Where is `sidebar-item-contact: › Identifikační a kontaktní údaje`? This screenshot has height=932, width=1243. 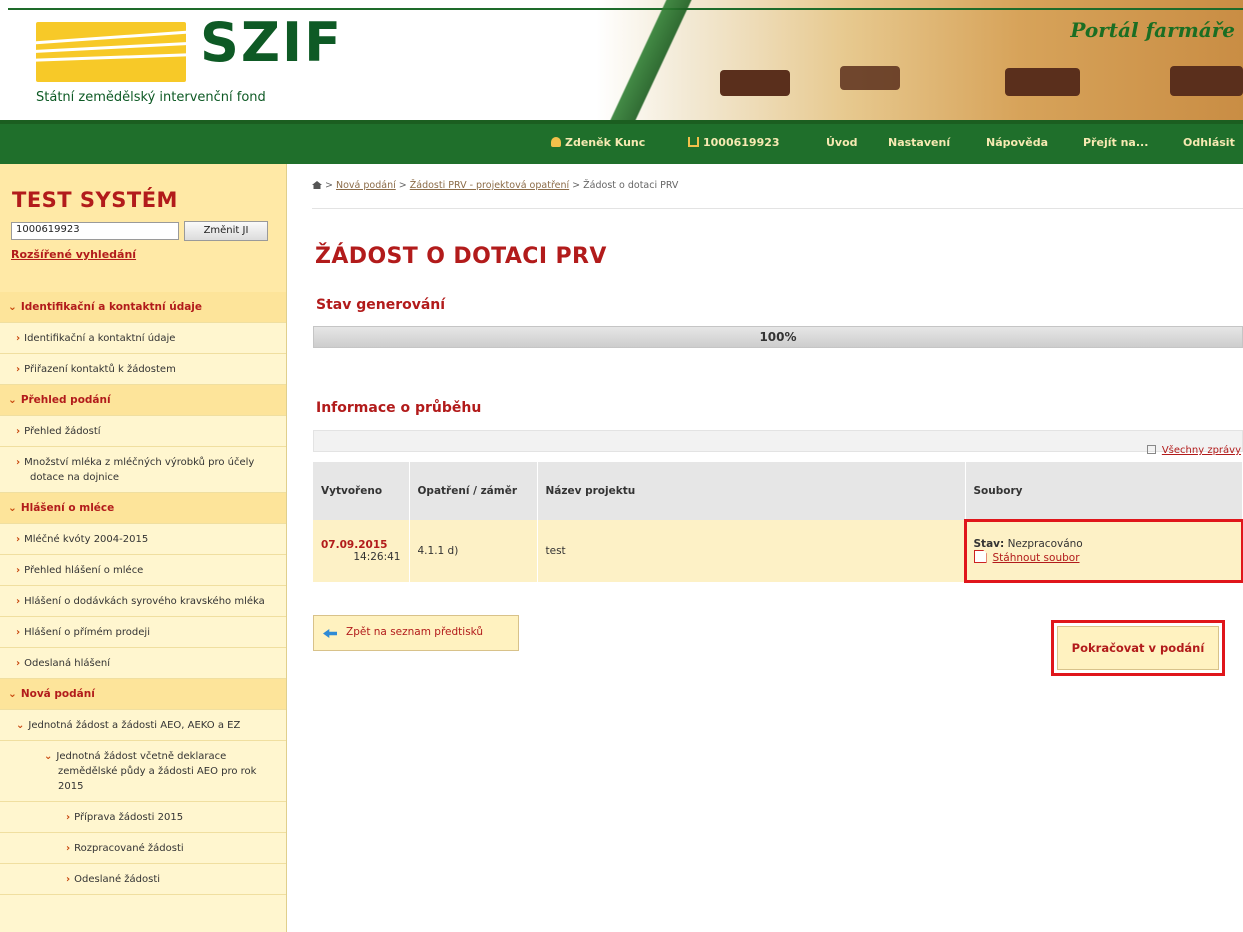
sidebar-item-contact: › Identifikační a kontaktní údaje is located at coordinates (143, 338).